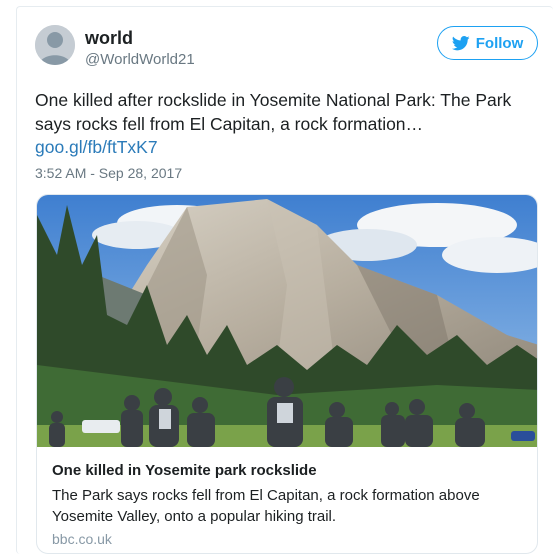  Describe the element at coordinates (460, 42) in the screenshot. I see `twitter-bird-icon` at that location.